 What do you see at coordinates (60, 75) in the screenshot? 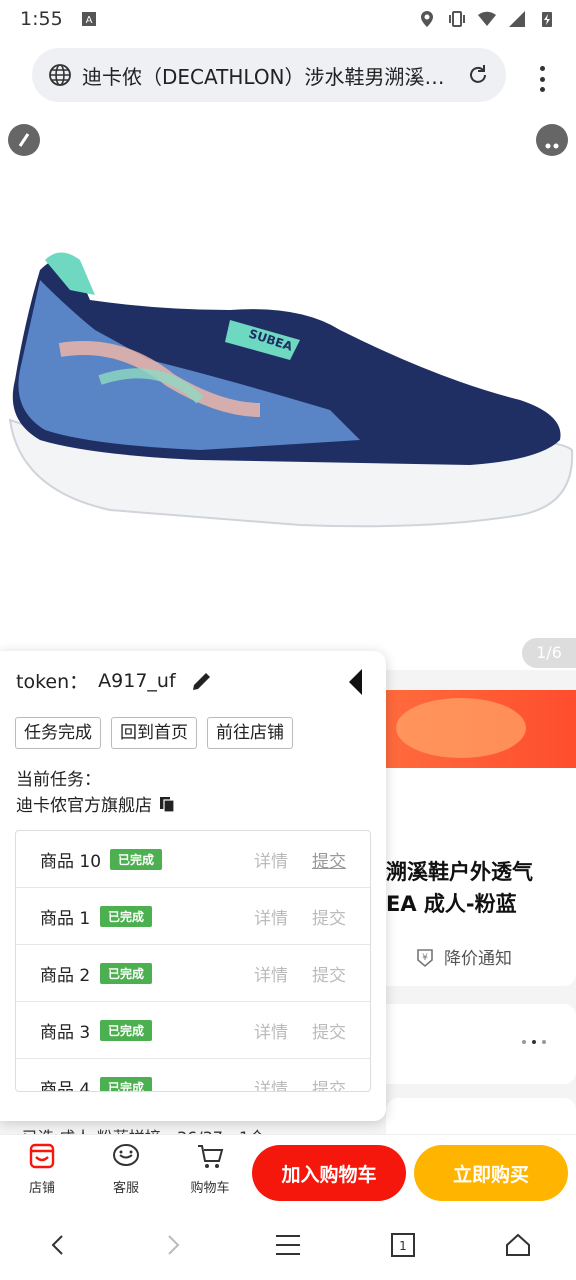
I see `globe-icon` at bounding box center [60, 75].